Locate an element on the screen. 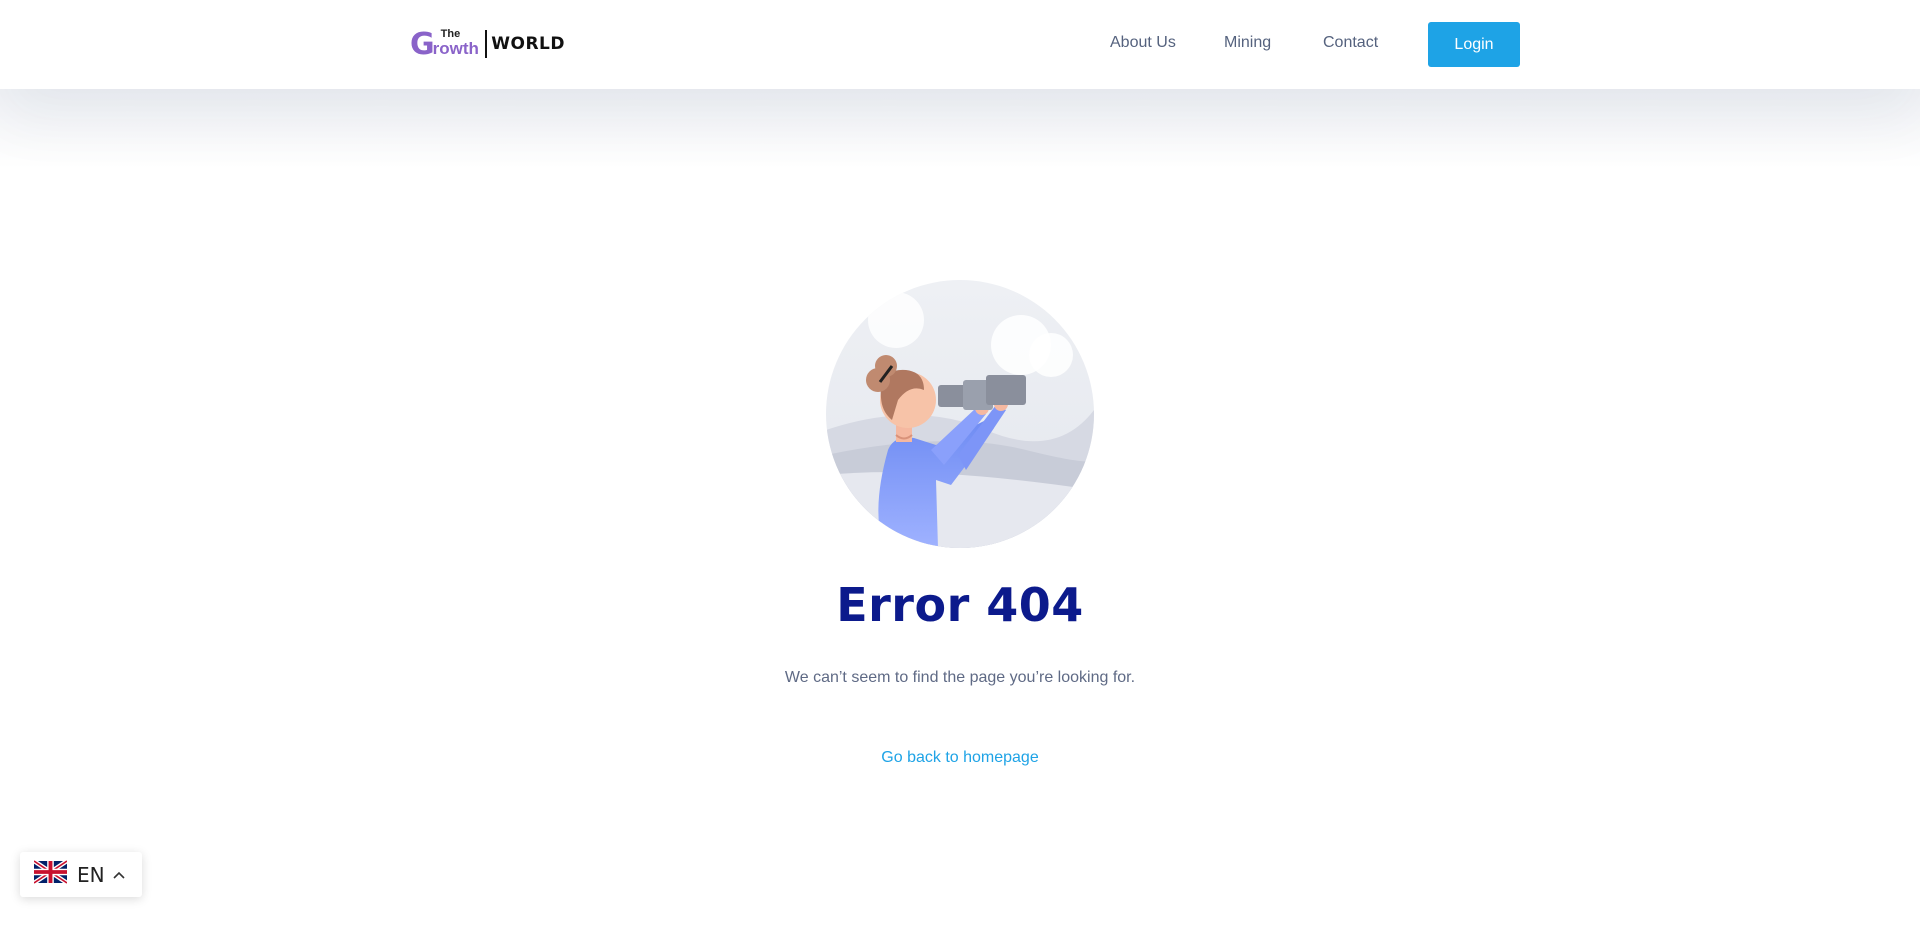 The height and width of the screenshot is (925, 1920). login-button: Login is located at coordinates (1474, 44).